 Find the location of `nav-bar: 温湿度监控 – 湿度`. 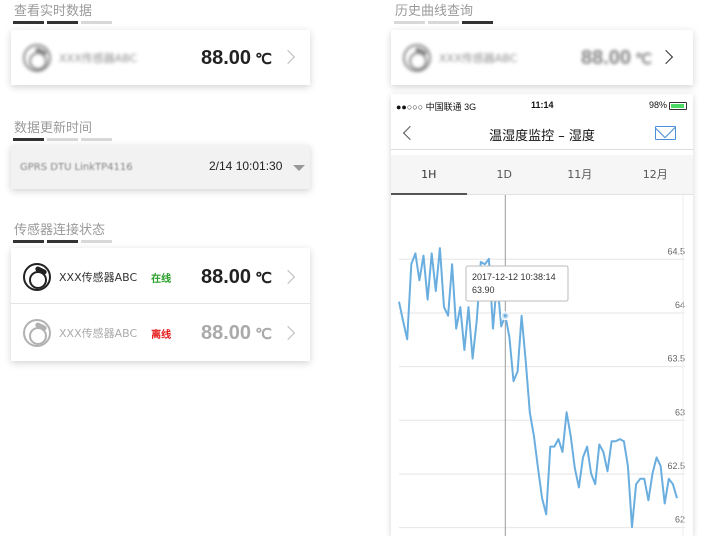

nav-bar: 温湿度监控 – 湿度 is located at coordinates (542, 133).